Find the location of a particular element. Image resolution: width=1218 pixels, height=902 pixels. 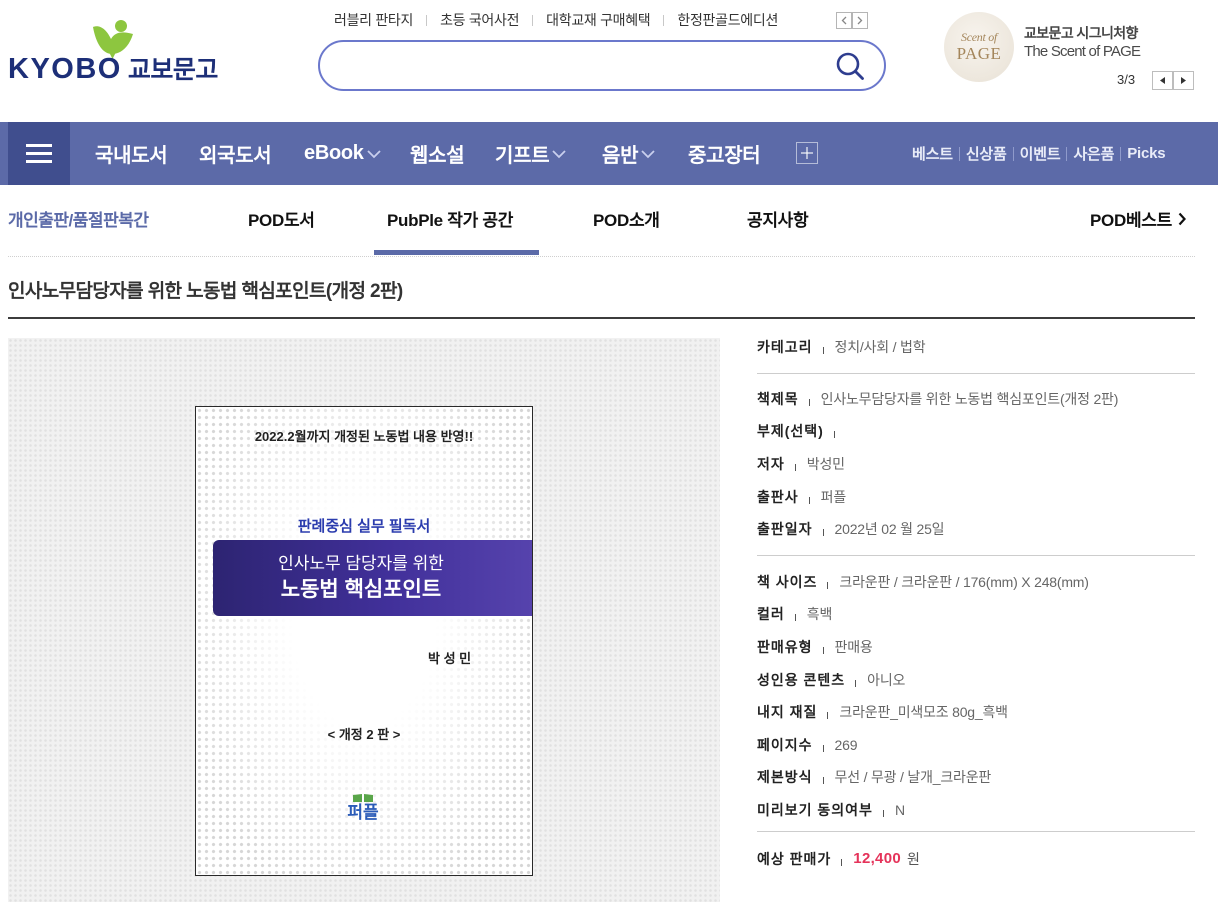

detail-row-author: 저자 박성민 is located at coordinates (976, 464).